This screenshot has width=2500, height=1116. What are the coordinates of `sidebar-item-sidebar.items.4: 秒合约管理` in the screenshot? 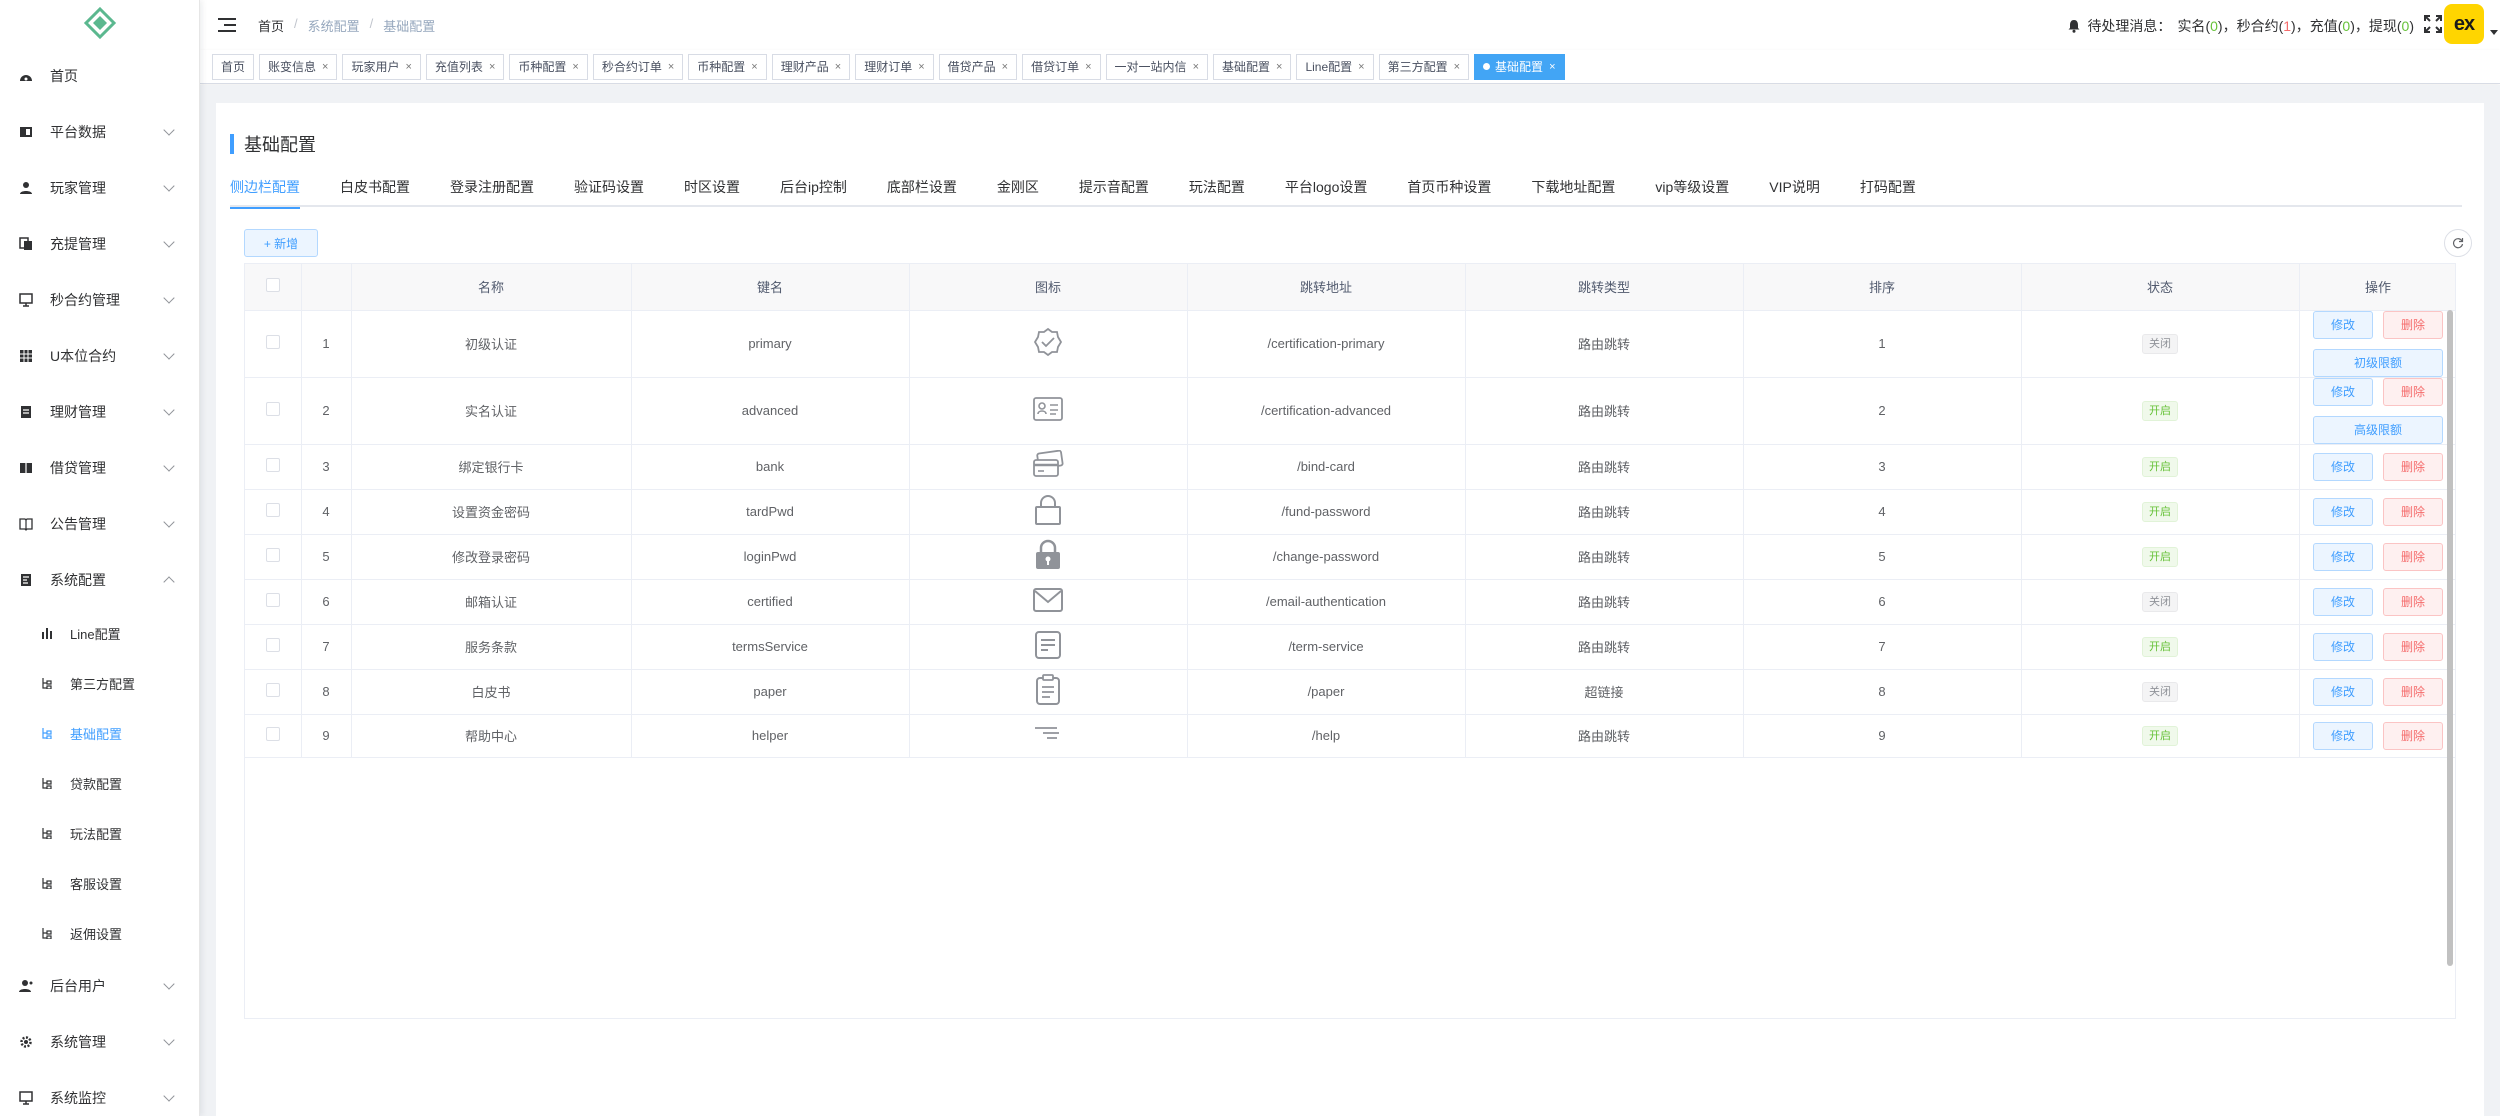 It's located at (99, 300).